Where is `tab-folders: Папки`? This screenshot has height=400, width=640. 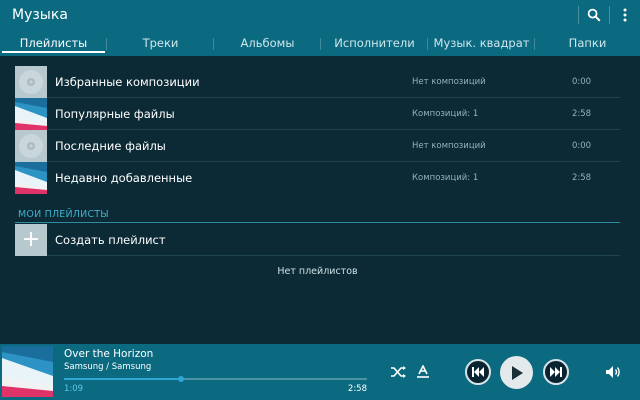
tab-folders: Папки is located at coordinates (587, 43).